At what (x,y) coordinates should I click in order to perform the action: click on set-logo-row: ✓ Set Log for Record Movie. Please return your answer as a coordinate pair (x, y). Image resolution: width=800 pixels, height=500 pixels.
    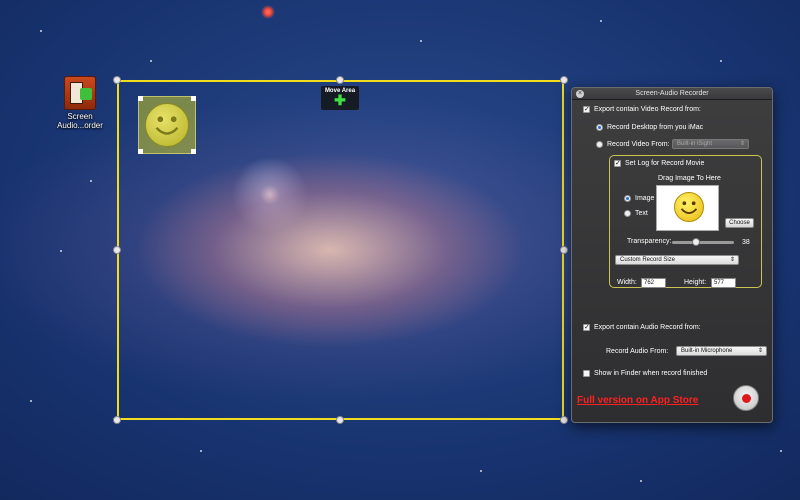
    Looking at the image, I should click on (659, 163).